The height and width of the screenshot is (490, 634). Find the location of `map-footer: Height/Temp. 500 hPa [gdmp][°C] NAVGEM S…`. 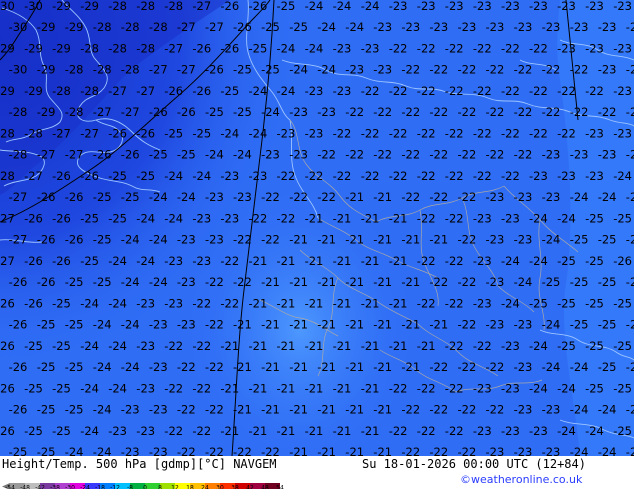

map-footer: Height/Temp. 500 hPa [gdmp][°C] NAVGEM S… is located at coordinates (317, 473).